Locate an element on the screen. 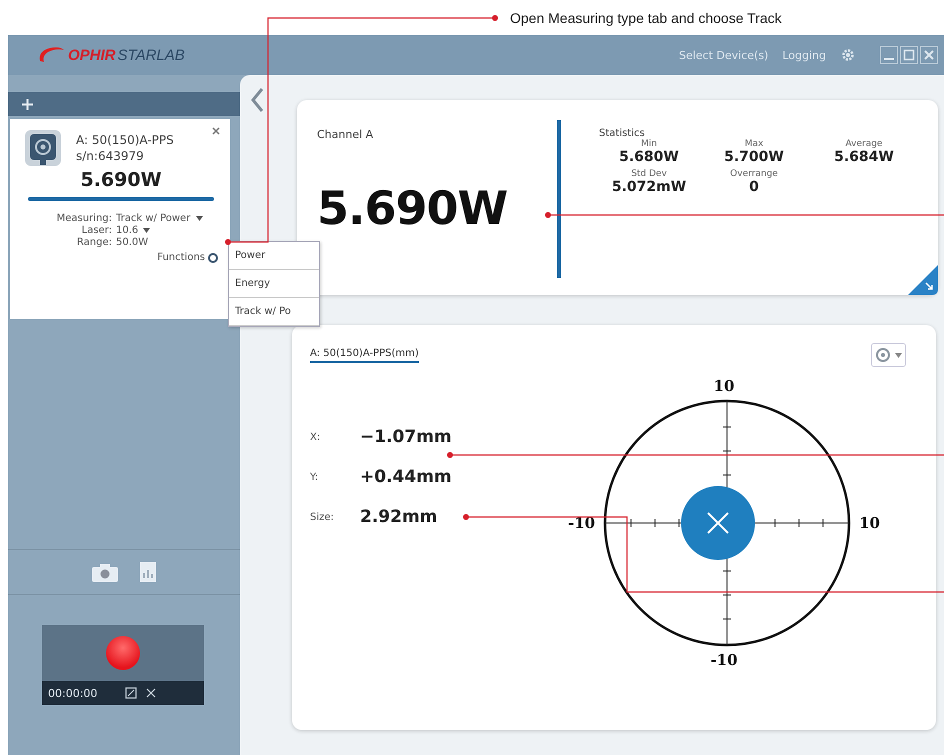 This screenshot has width=944, height=755. export-icon is located at coordinates (131, 693).